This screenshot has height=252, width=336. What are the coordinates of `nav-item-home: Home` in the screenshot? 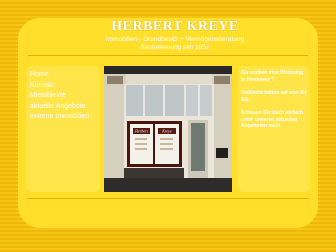 It's located at (65, 75).